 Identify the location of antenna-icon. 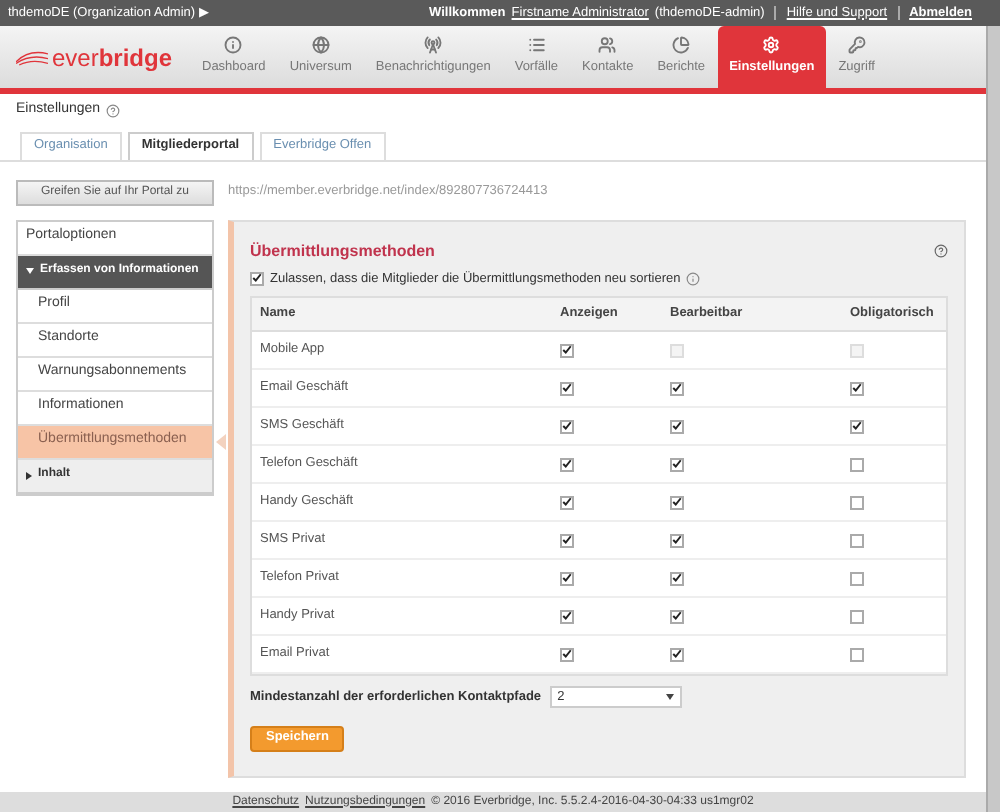
(433, 45).